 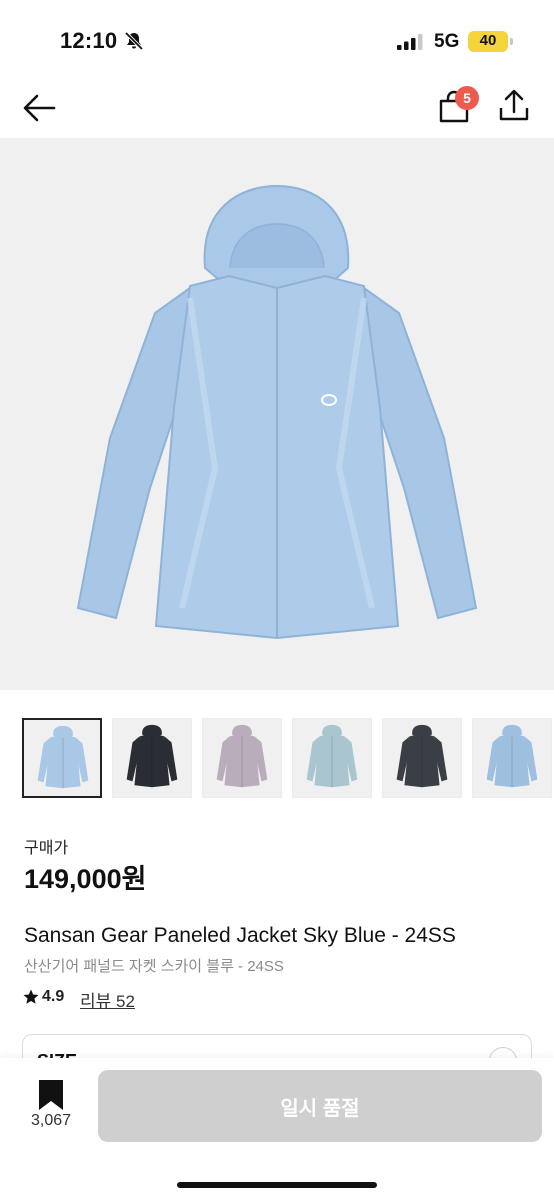 What do you see at coordinates (51, 1120) in the screenshot?
I see `bookmark-count: 3,067` at bounding box center [51, 1120].